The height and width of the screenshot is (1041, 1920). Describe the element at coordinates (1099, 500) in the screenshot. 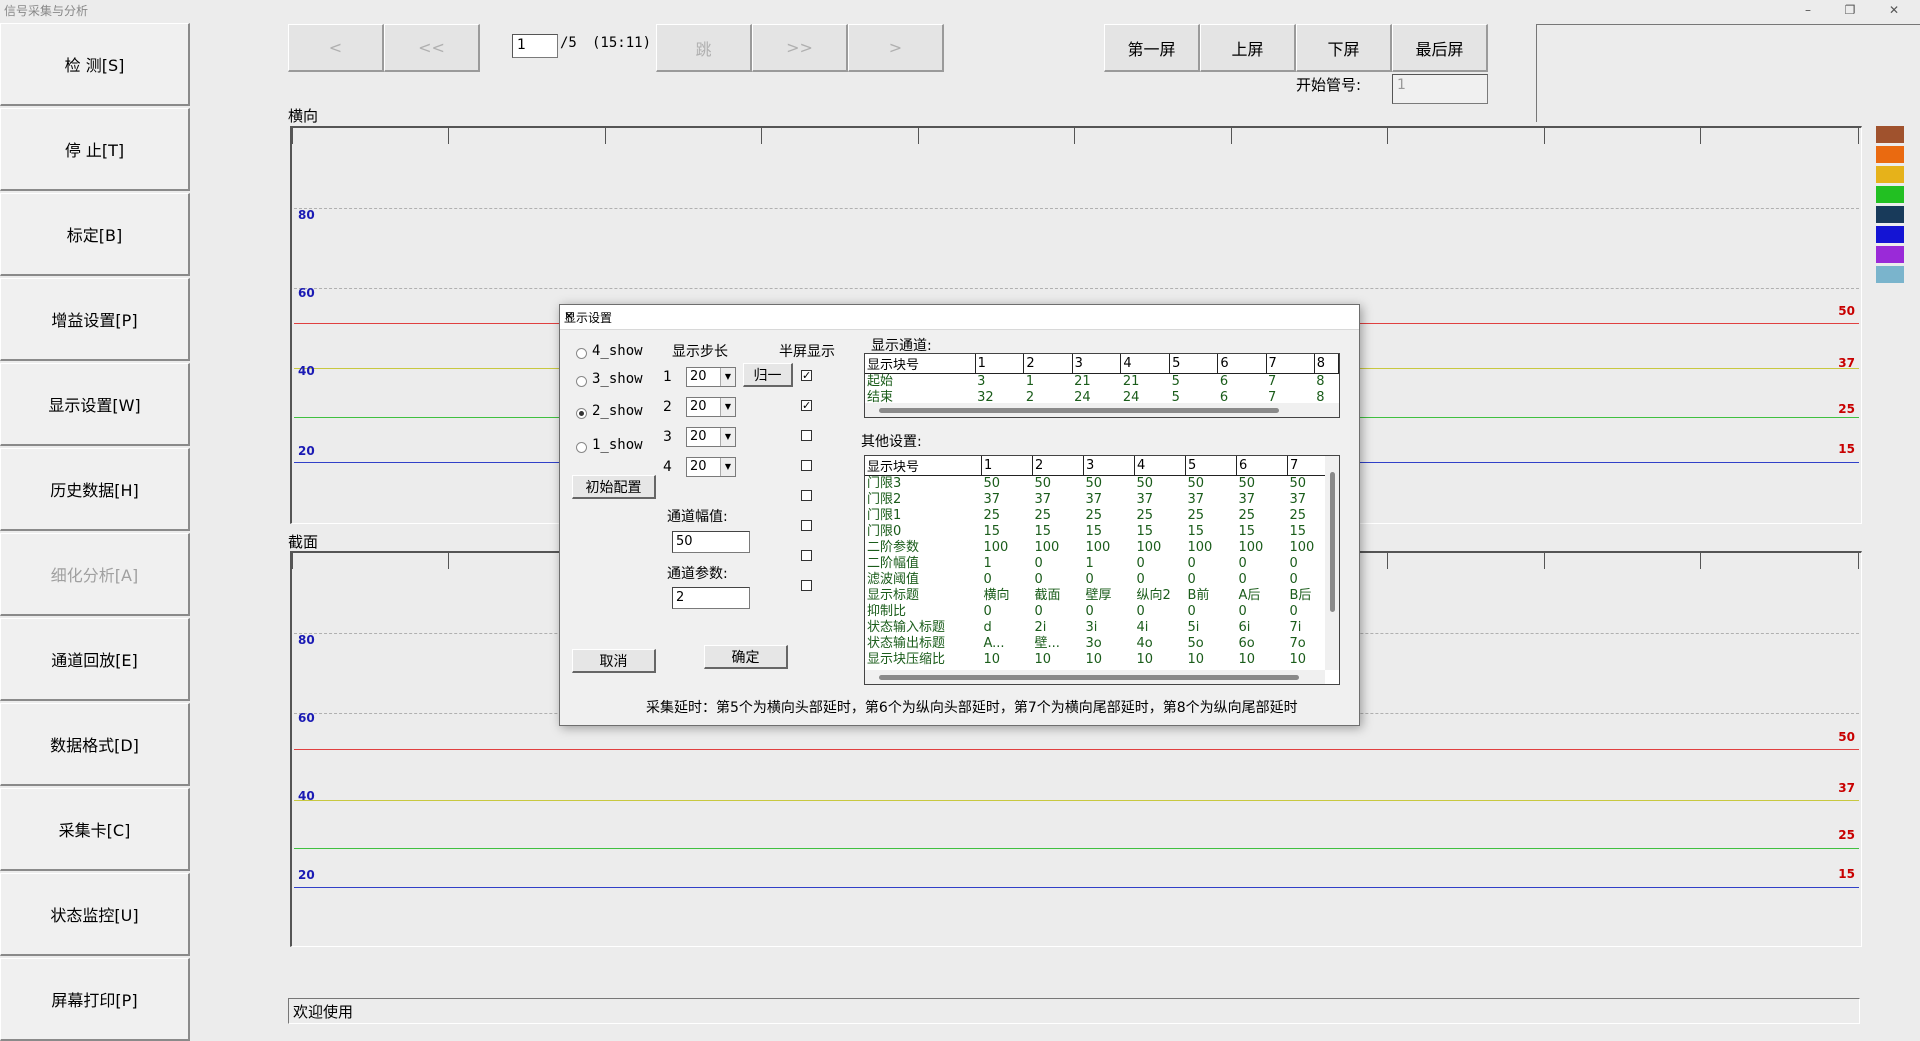

I see `table-row: 门限2 37 37 37 37 37 37 37` at that location.